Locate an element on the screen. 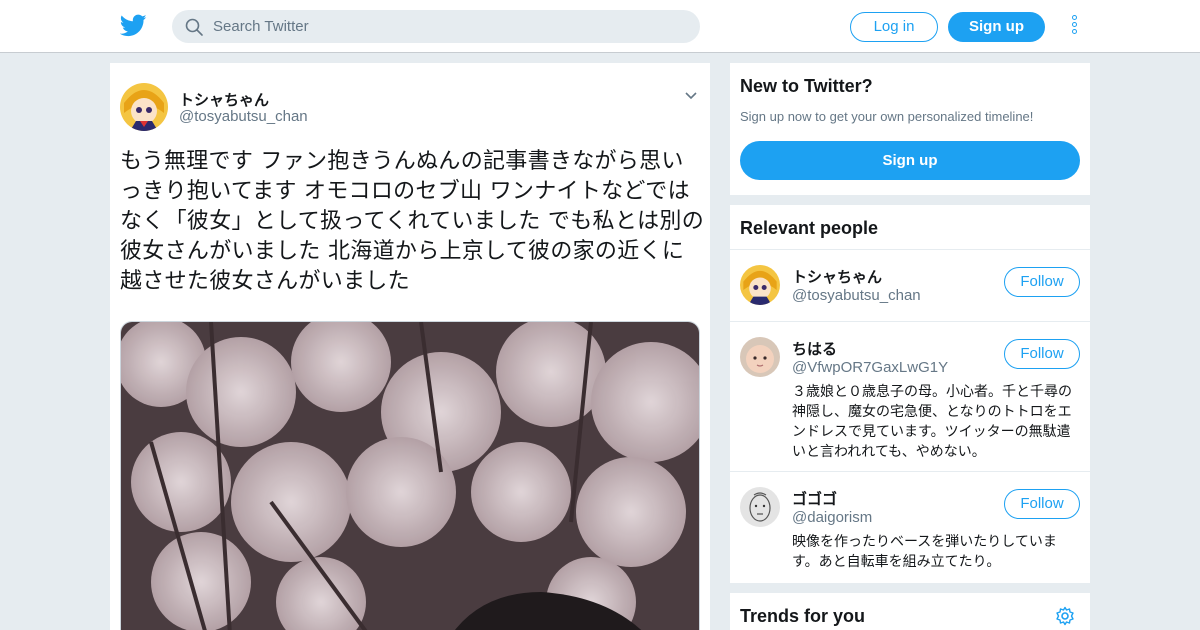 This screenshot has height=630, width=1200. search-box: Search Twitter is located at coordinates (436, 26).